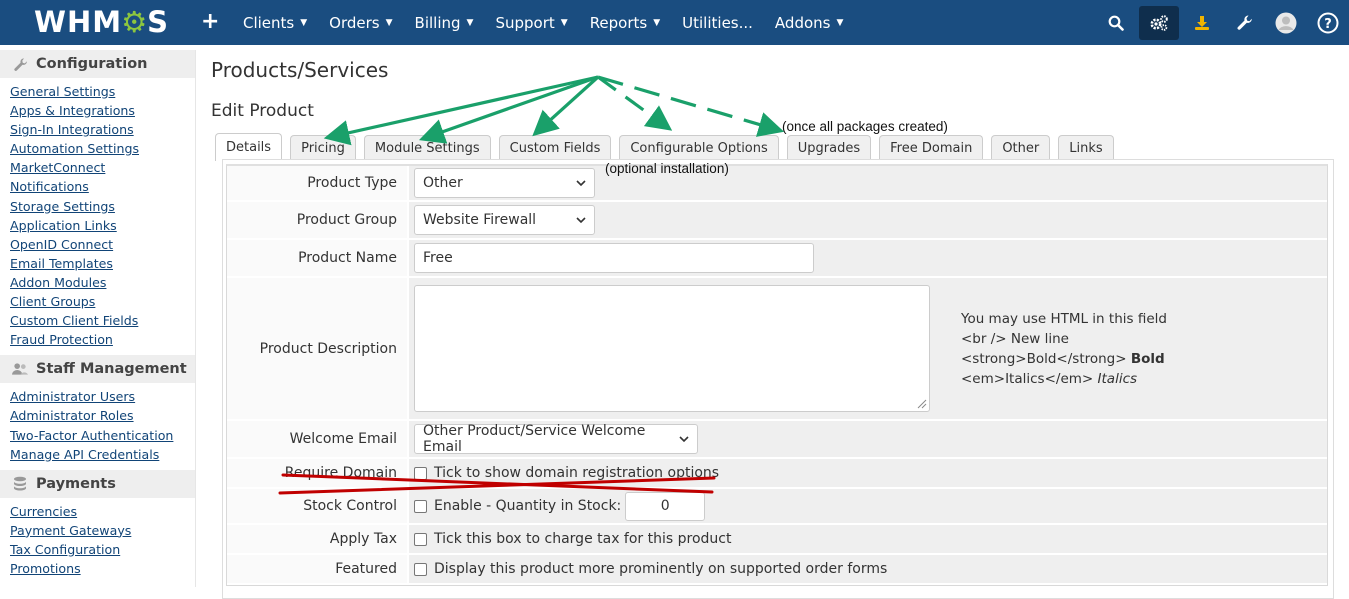  What do you see at coordinates (135, 22) in the screenshot?
I see `logo-gear-icon: ⚙` at bounding box center [135, 22].